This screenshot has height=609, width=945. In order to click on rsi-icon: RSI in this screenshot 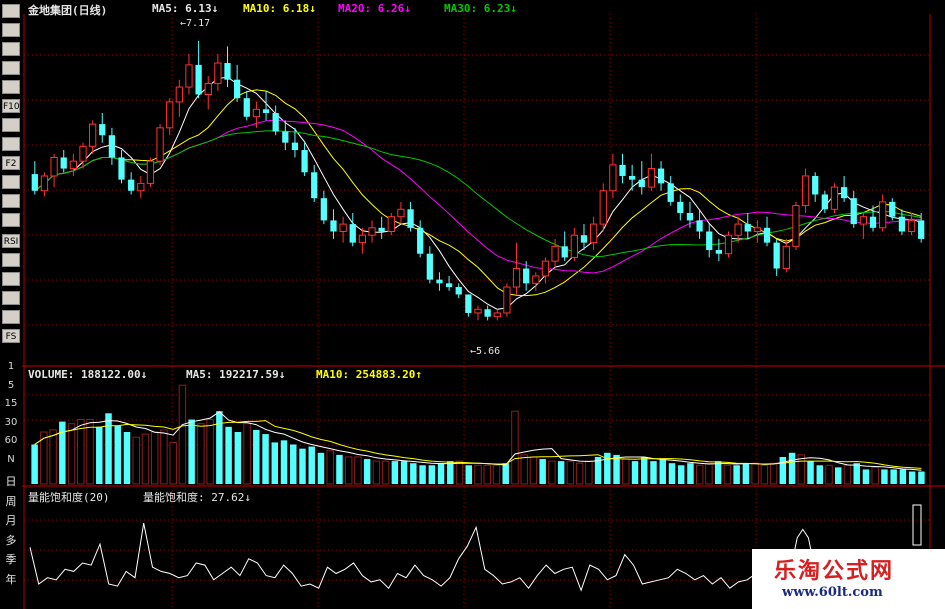, I will do `click(11, 241)`.